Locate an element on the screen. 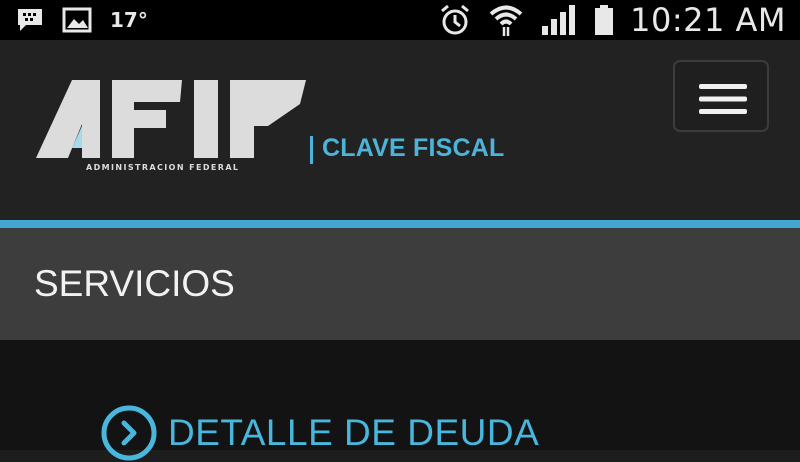 This screenshot has width=800, height=462. alarm-icon is located at coordinates (455, 19).